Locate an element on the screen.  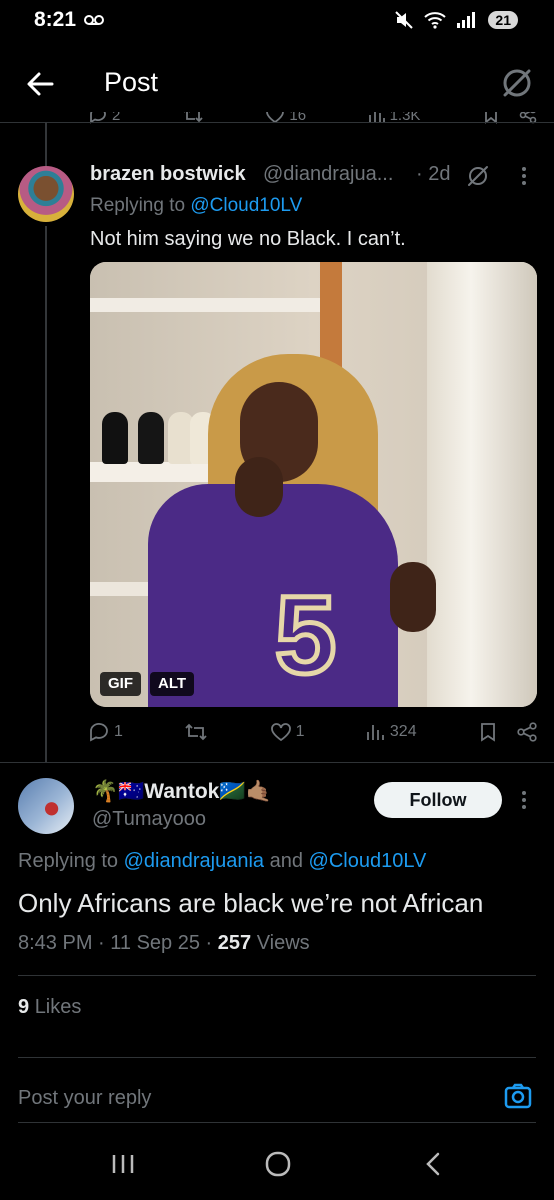
bookmark-share-actions is located at coordinates (508, 732).